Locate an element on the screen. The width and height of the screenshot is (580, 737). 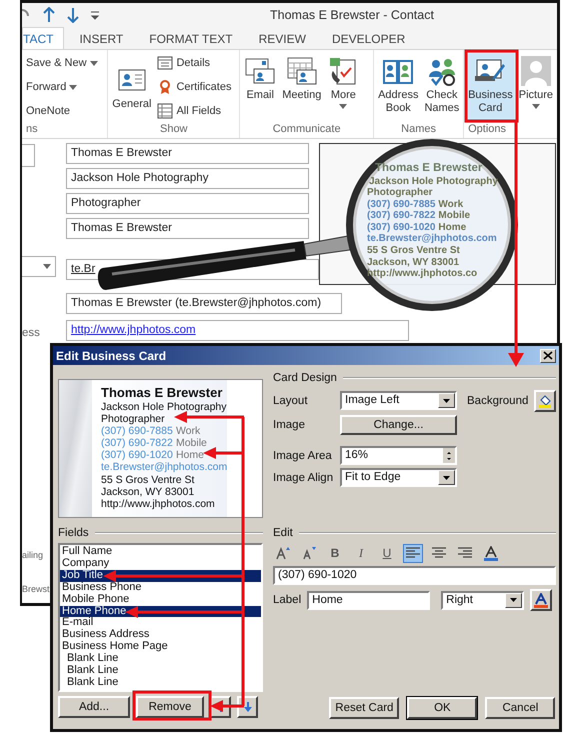
remove-button: Remove is located at coordinates (170, 707).